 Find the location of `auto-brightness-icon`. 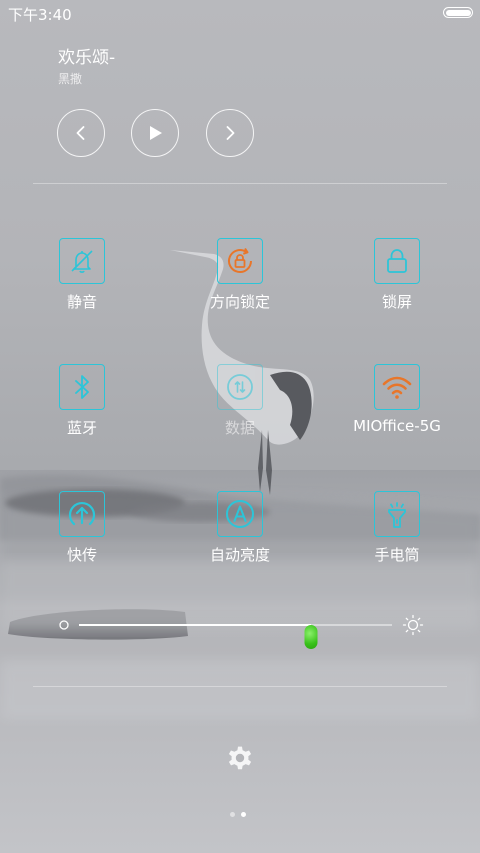

auto-brightness-icon is located at coordinates (240, 514).